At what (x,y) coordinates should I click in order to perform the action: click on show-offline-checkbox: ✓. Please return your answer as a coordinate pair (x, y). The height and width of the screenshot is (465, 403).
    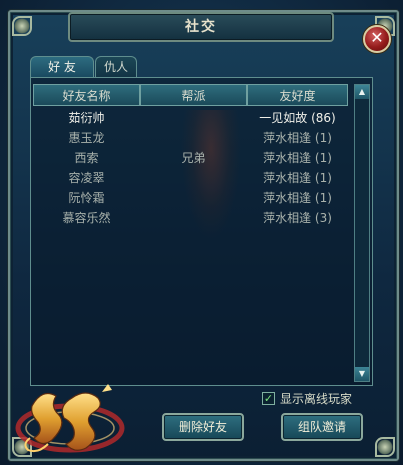
    Looking at the image, I should click on (268, 398).